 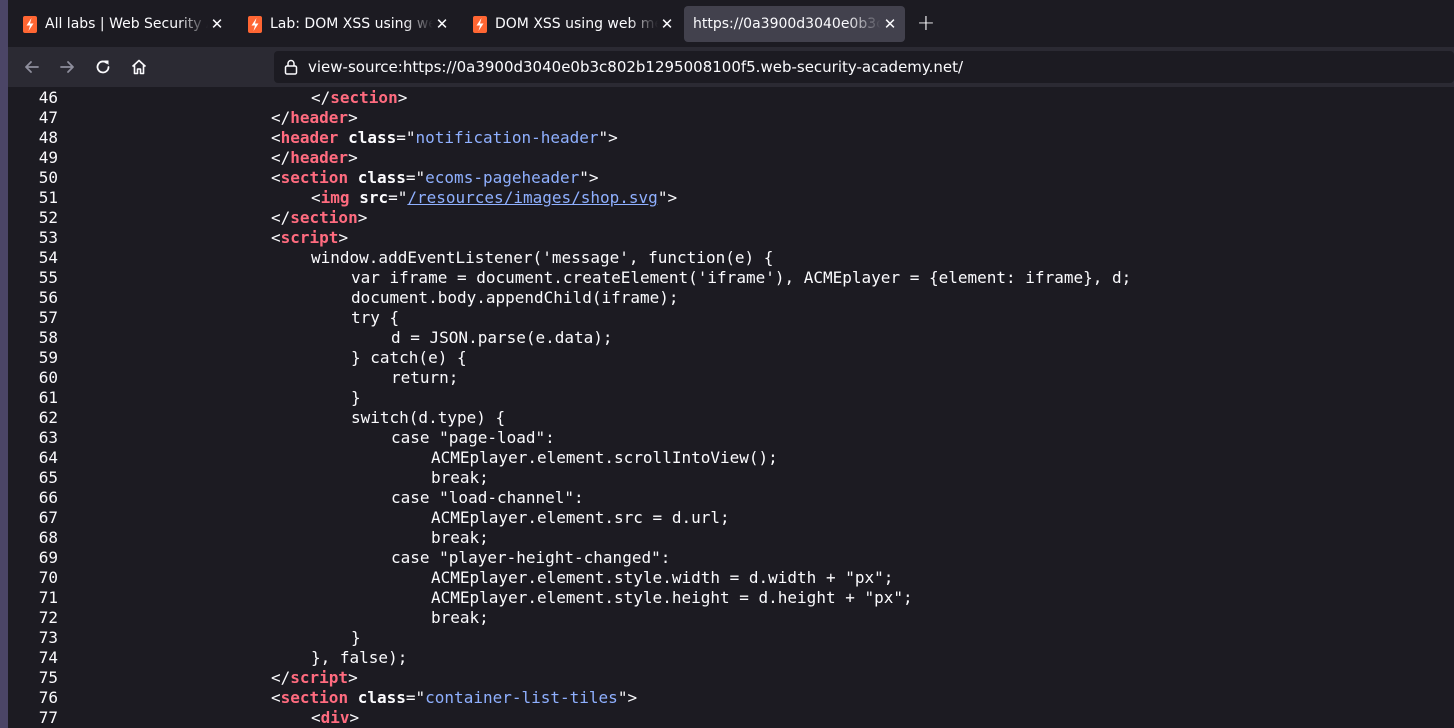 I want to click on code-text: }, so click(x=356, y=397).